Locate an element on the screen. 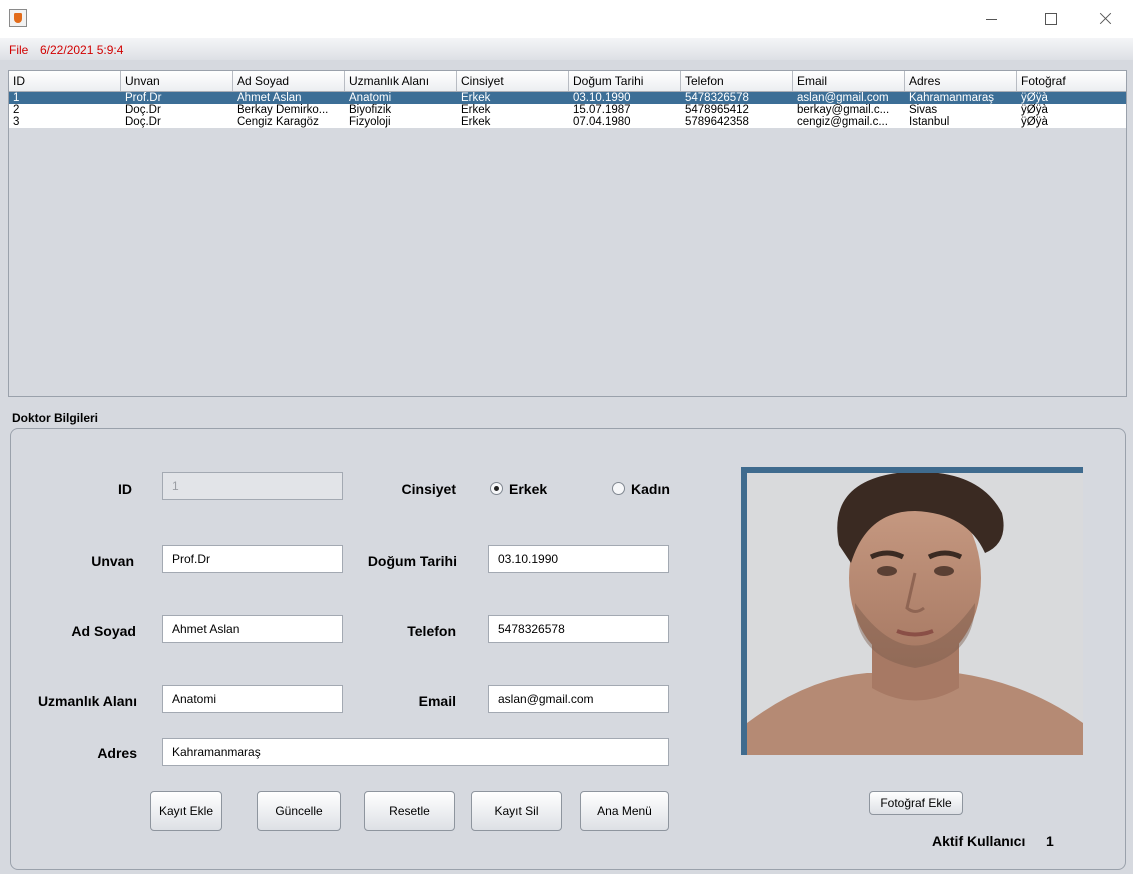 This screenshot has width=1133, height=874. label-dogum-tarihi: Doğum Tarihi is located at coordinates (412, 561).